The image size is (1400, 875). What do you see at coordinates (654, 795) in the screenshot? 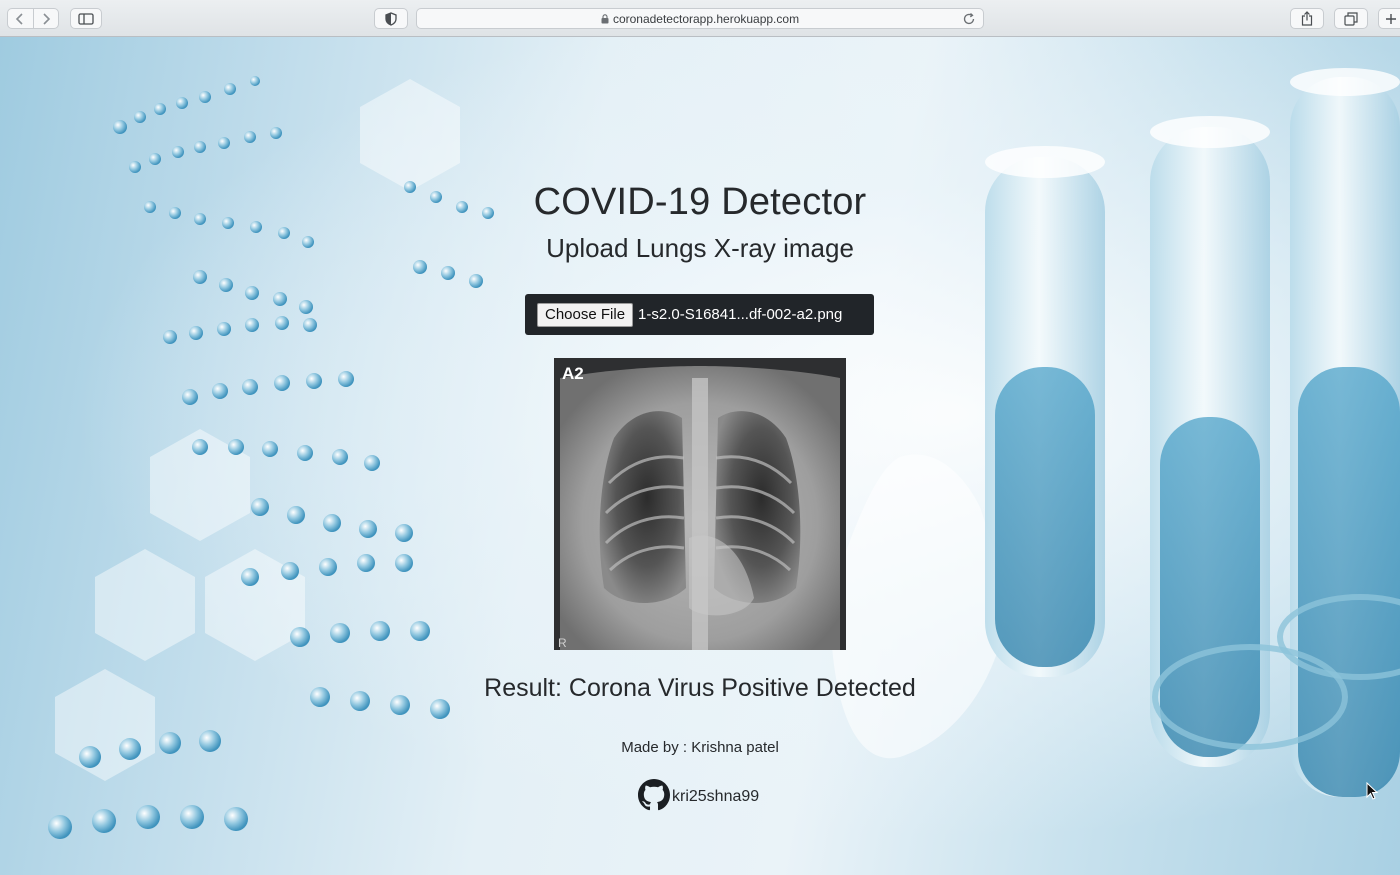
I see `github-icon` at bounding box center [654, 795].